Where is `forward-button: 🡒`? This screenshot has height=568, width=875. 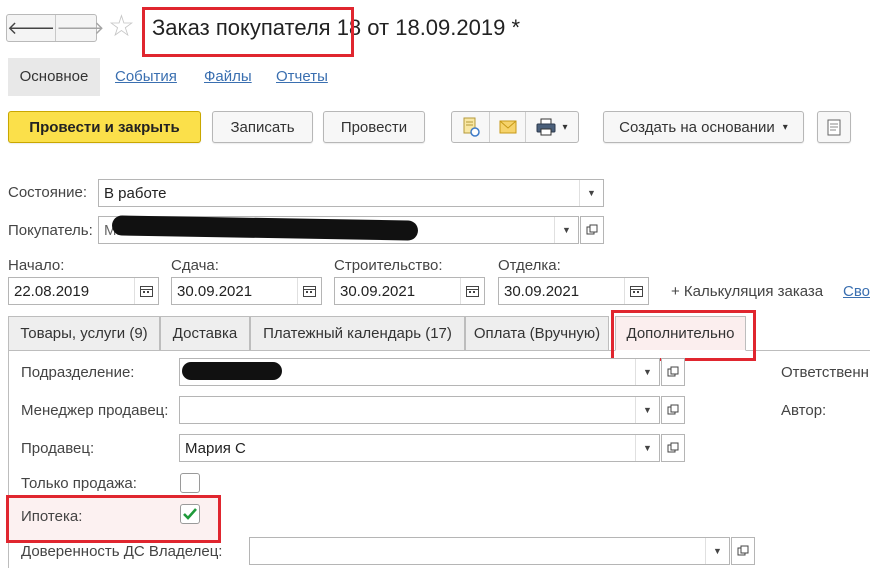
forward-button: 🡒 is located at coordinates (80, 28).